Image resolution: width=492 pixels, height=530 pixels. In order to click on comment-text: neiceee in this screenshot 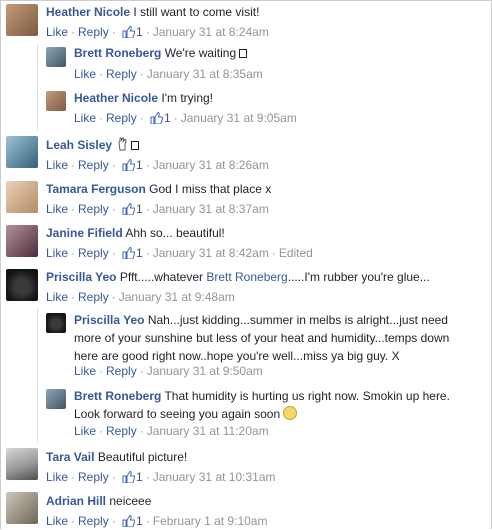, I will do `click(130, 501)`.